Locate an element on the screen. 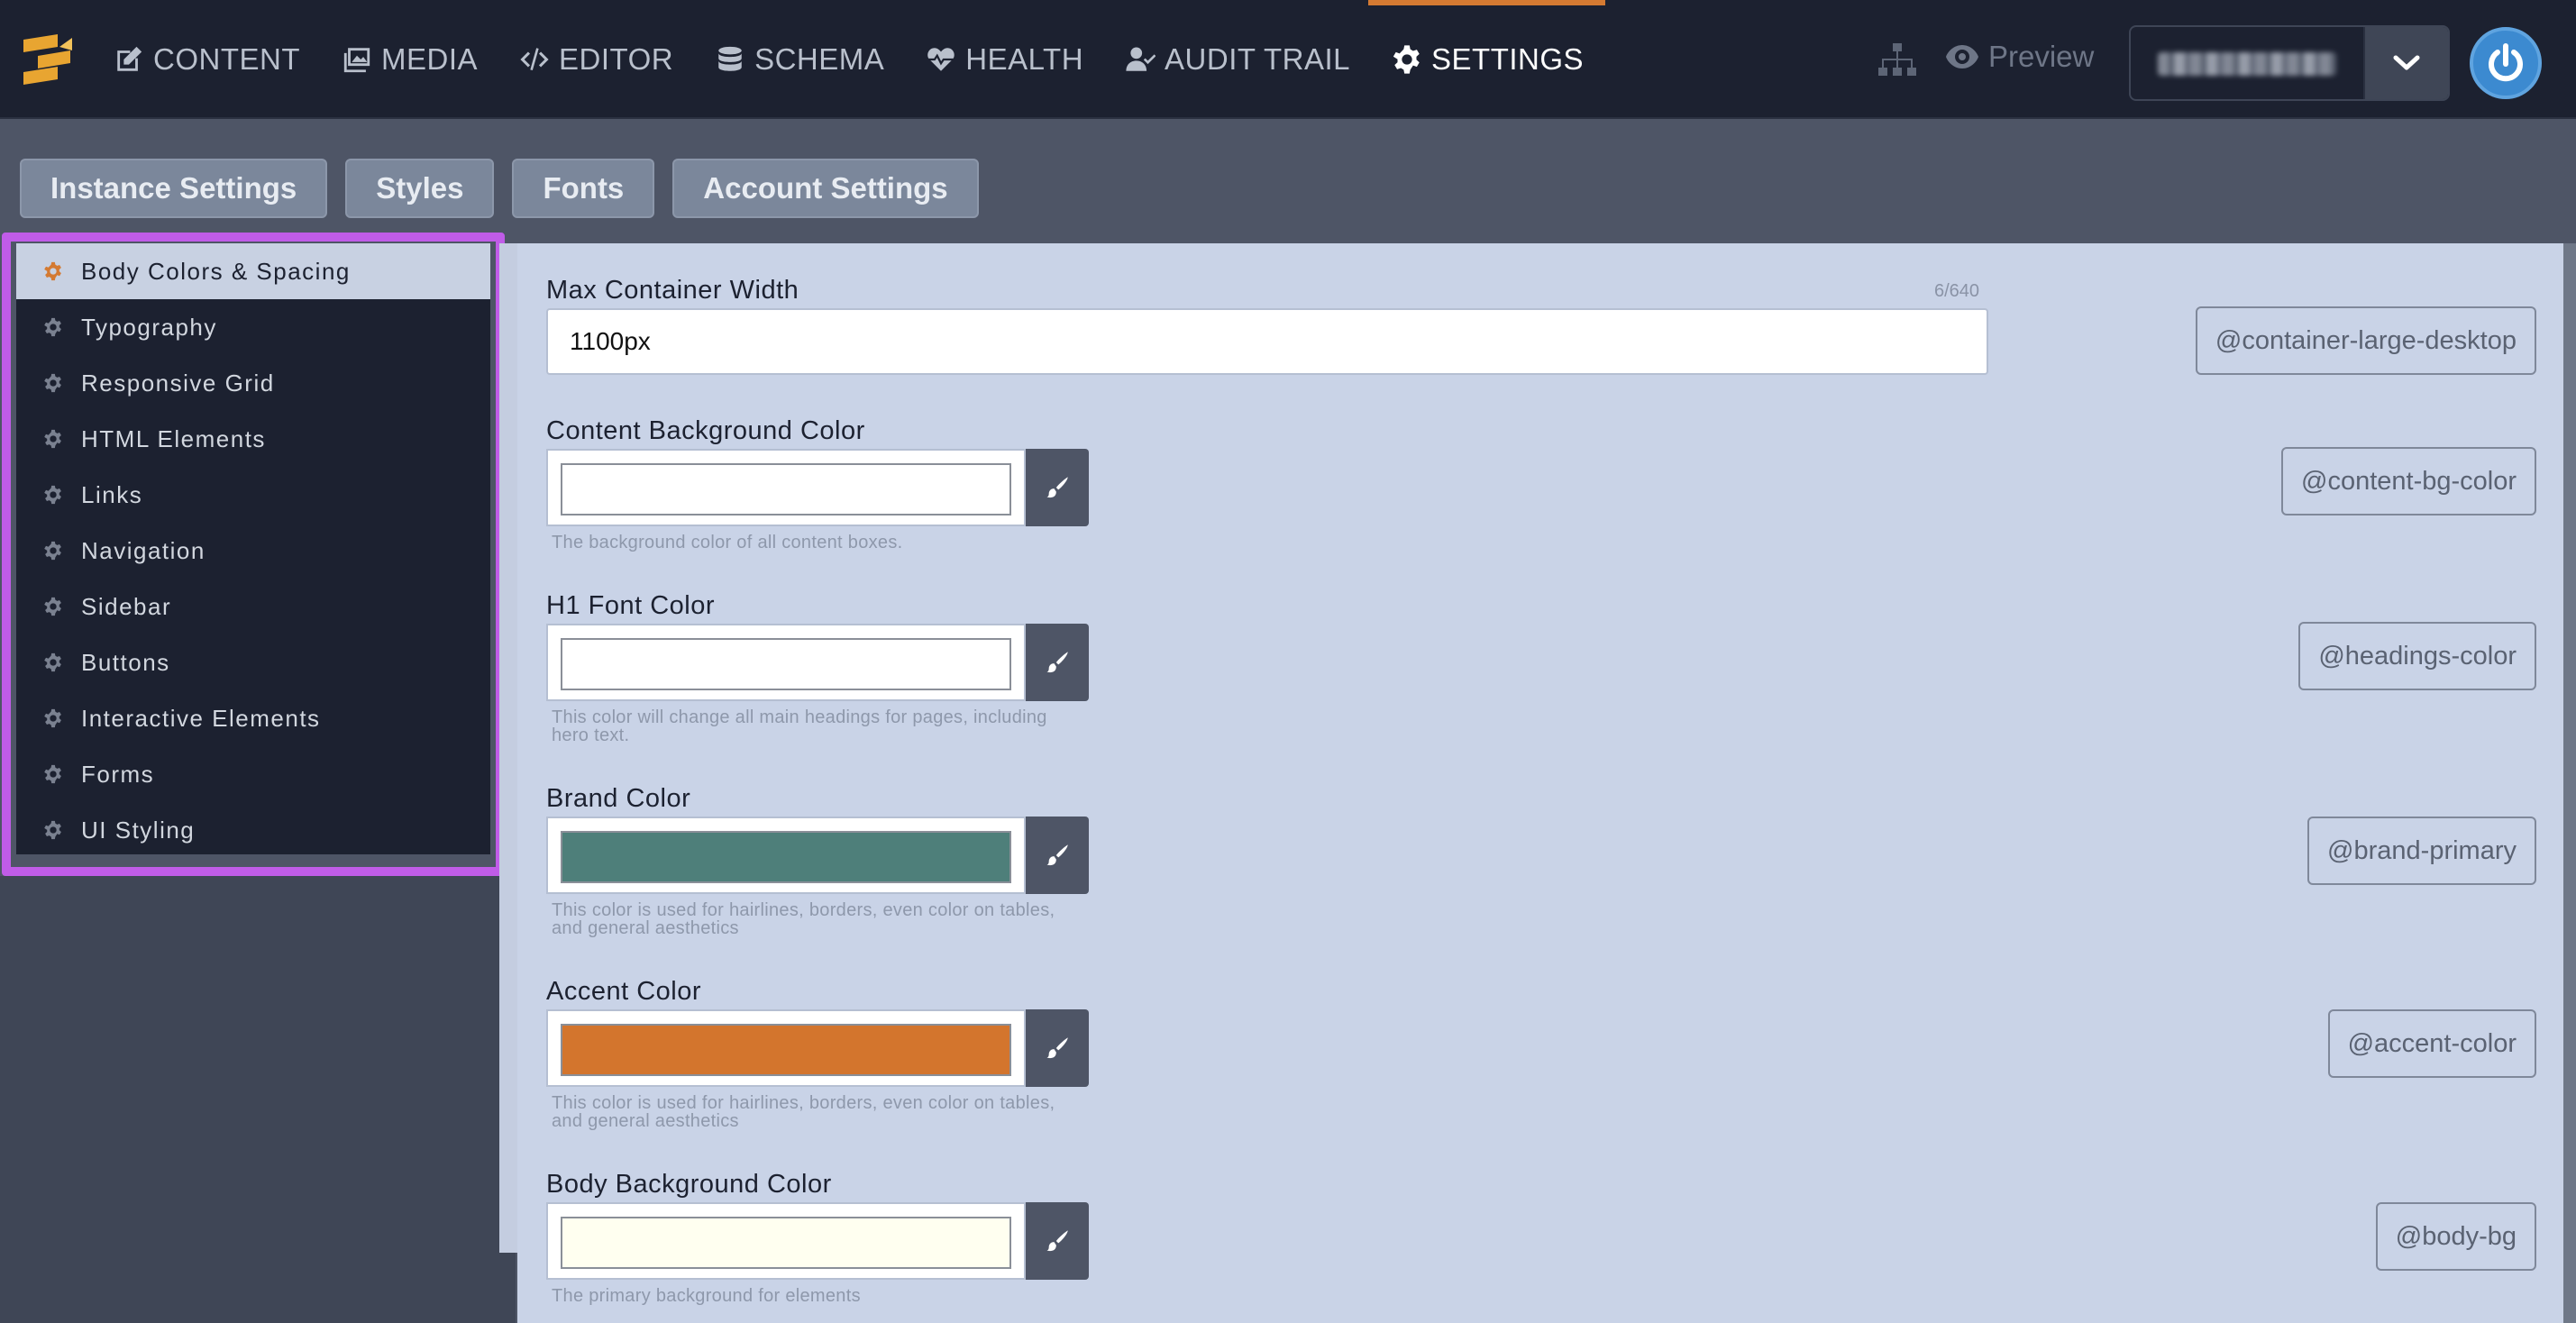 The width and height of the screenshot is (2576, 1323). sidebar-item-responsive-grid: Responsive Grid is located at coordinates (253, 383).